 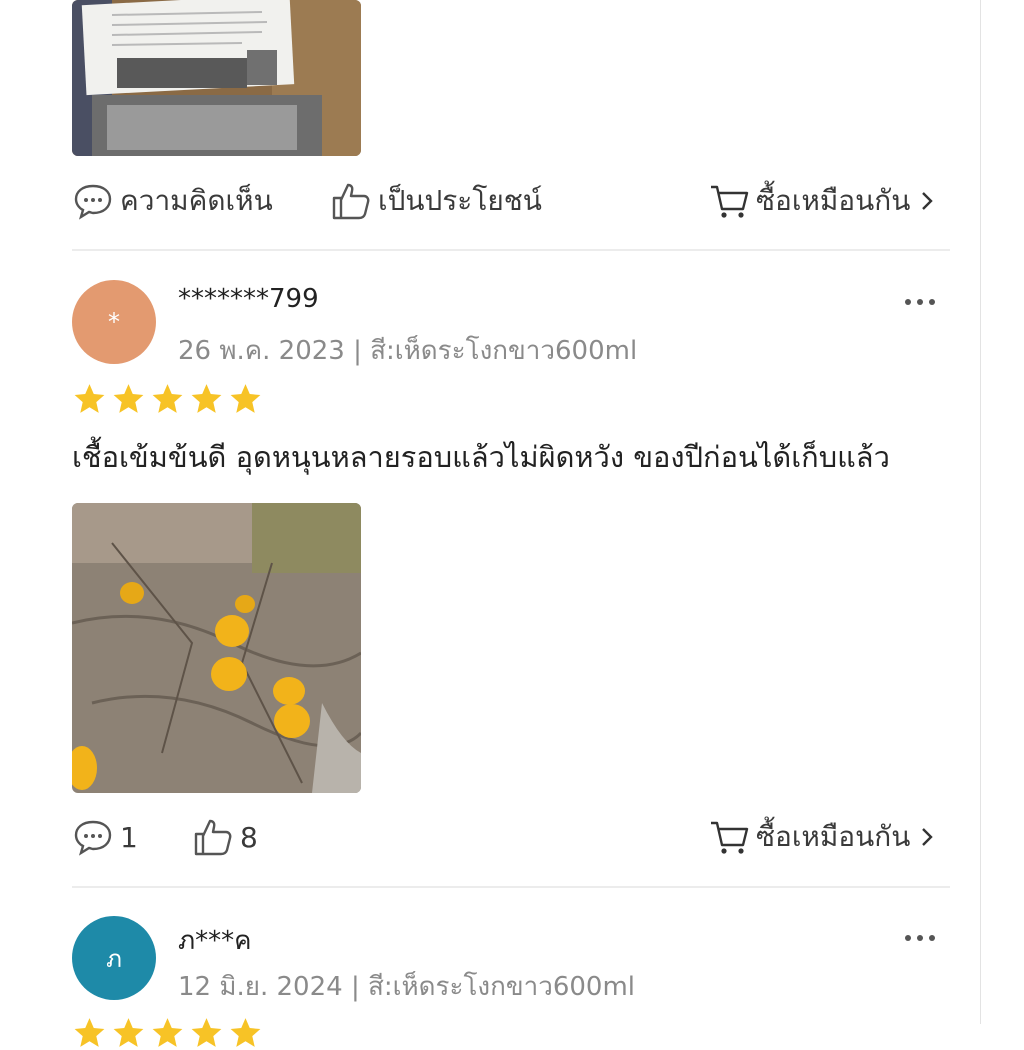 I want to click on review-date: 26 พ.ค. 2023, so click(x=261, y=351).